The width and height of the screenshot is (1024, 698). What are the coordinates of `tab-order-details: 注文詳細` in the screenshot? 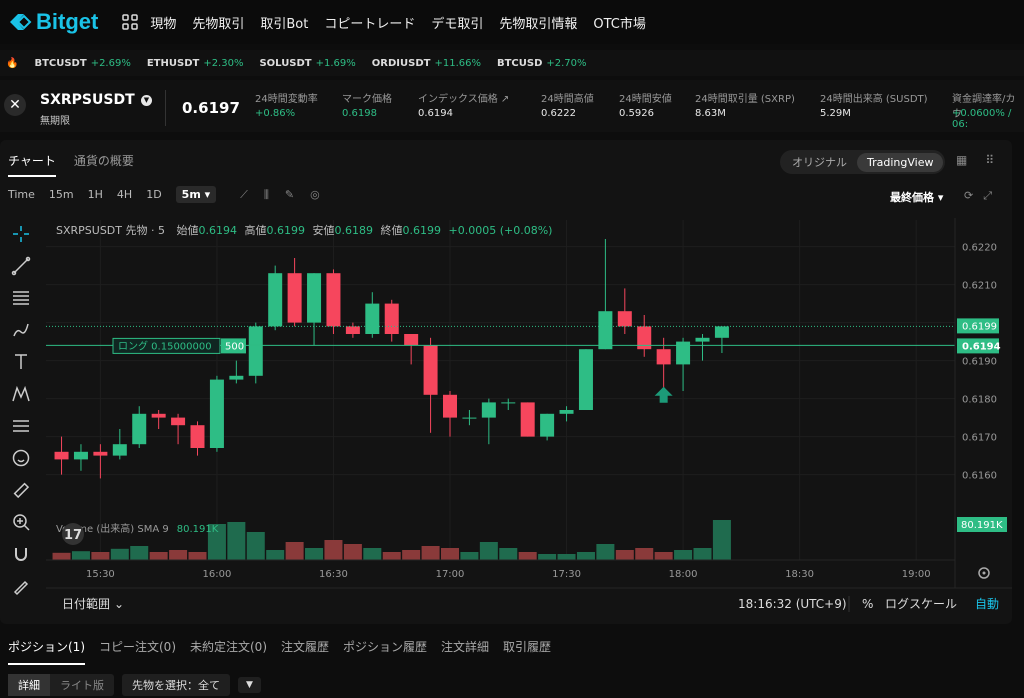 It's located at (465, 651).